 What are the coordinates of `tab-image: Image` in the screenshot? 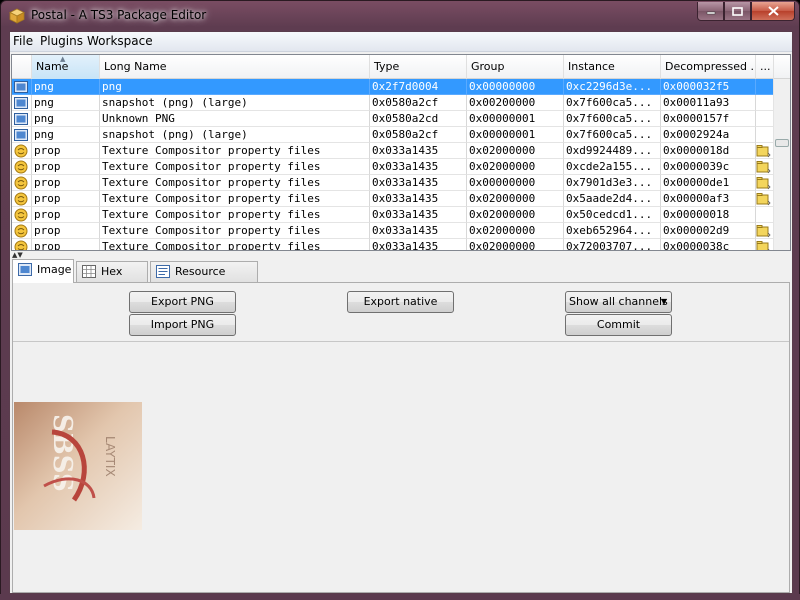 It's located at (43, 271).